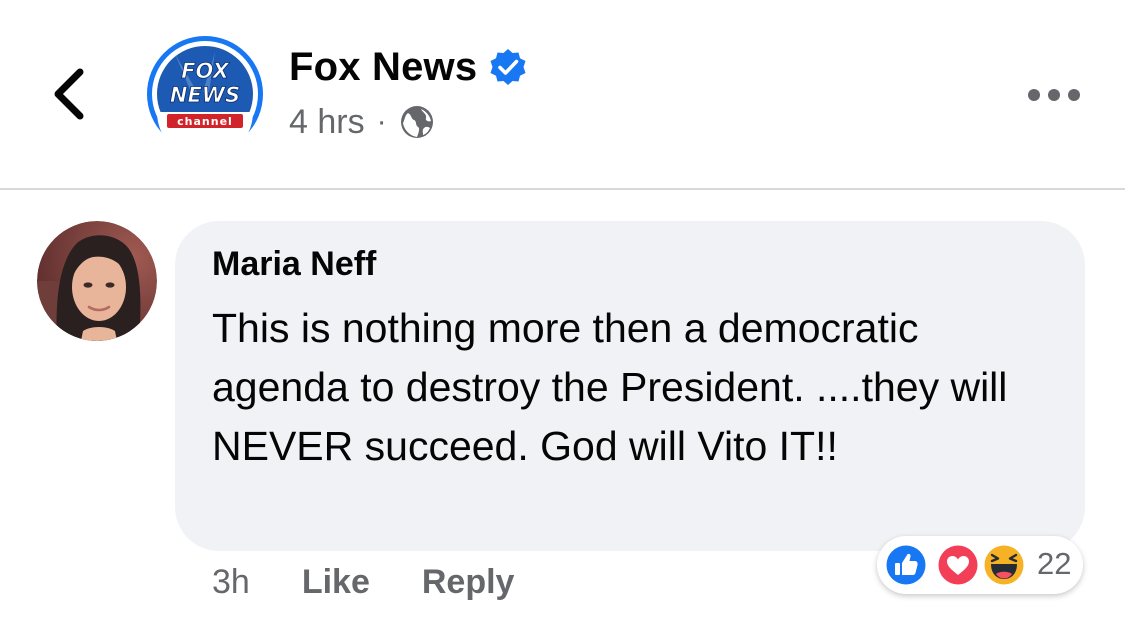 The width and height of the screenshot is (1125, 624). I want to click on comment-author: Maria Neff, so click(294, 264).